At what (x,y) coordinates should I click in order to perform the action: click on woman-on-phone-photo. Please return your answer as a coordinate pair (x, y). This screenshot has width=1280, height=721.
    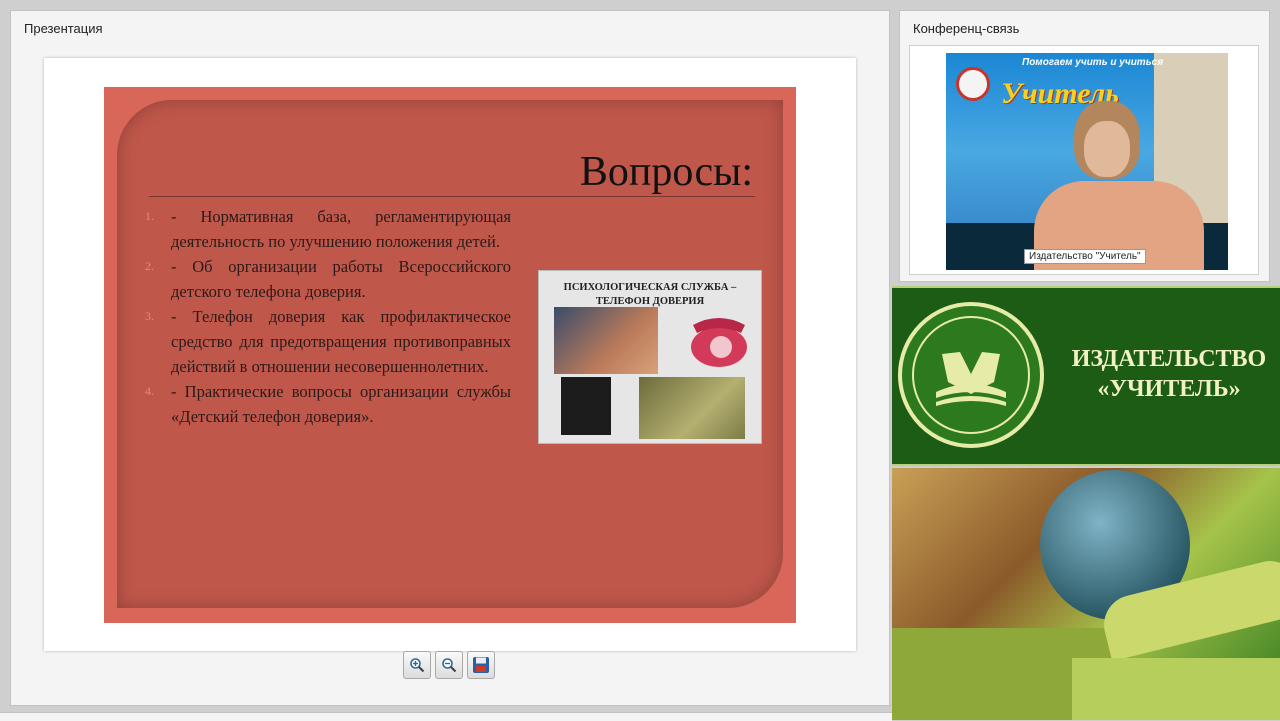
    Looking at the image, I should click on (606, 340).